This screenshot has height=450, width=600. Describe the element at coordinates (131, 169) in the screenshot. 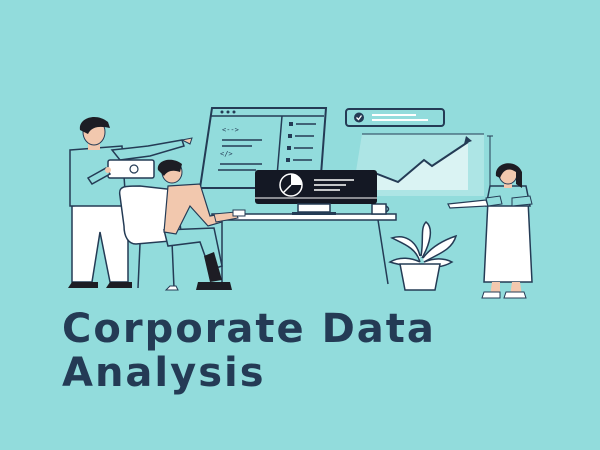

I see `tablet-icon` at that location.